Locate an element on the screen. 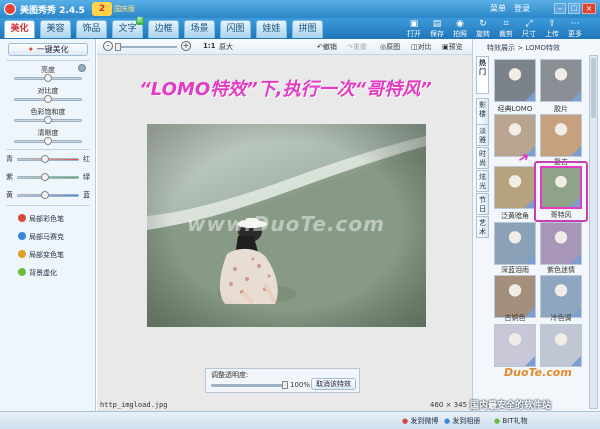  cancel-effect-button: 取消该特效 is located at coordinates (333, 384).